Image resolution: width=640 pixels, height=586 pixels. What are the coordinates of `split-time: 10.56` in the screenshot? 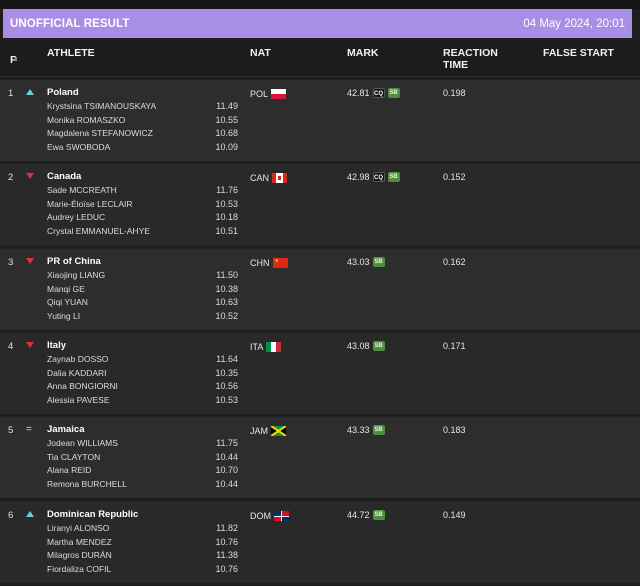 It's located at (226, 386).